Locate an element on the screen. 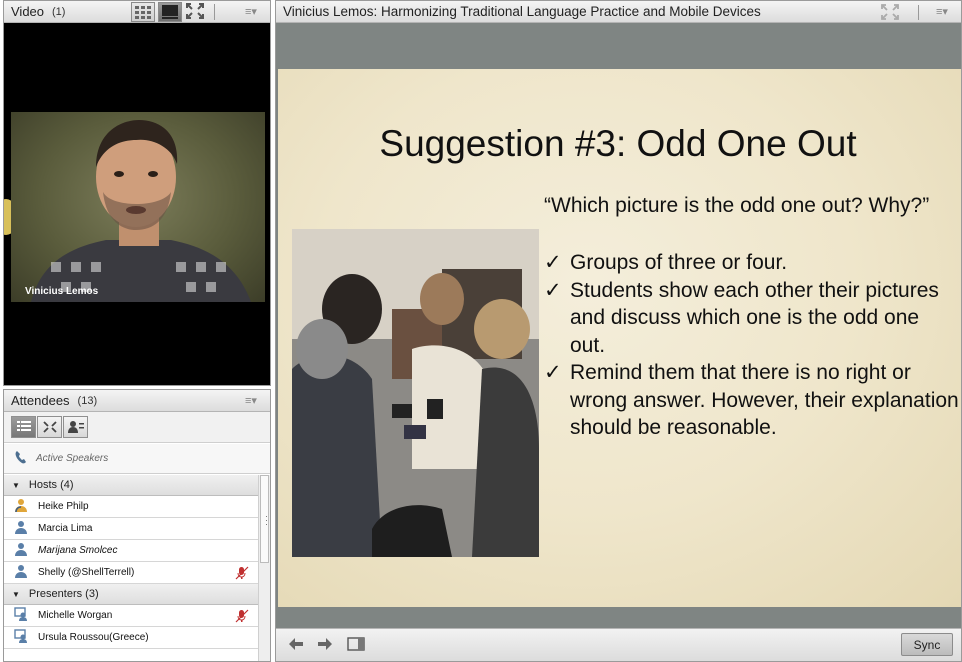 The height and width of the screenshot is (662, 962). active-speakers-row: Active Speakers is located at coordinates (137, 459).